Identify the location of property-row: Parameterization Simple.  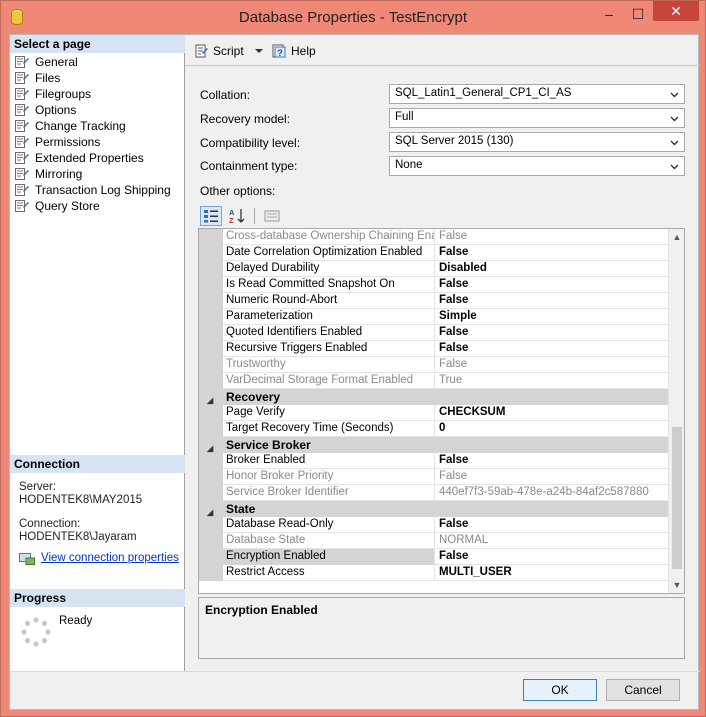
(433, 317).